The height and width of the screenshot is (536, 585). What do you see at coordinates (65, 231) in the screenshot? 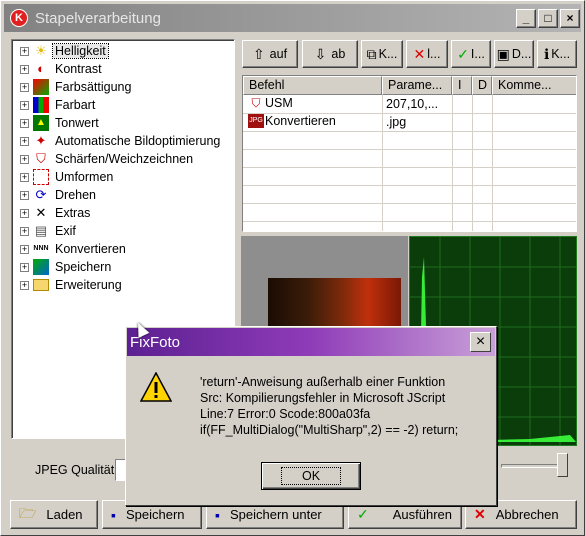
I see `tree-item-label: Exif` at bounding box center [65, 231].